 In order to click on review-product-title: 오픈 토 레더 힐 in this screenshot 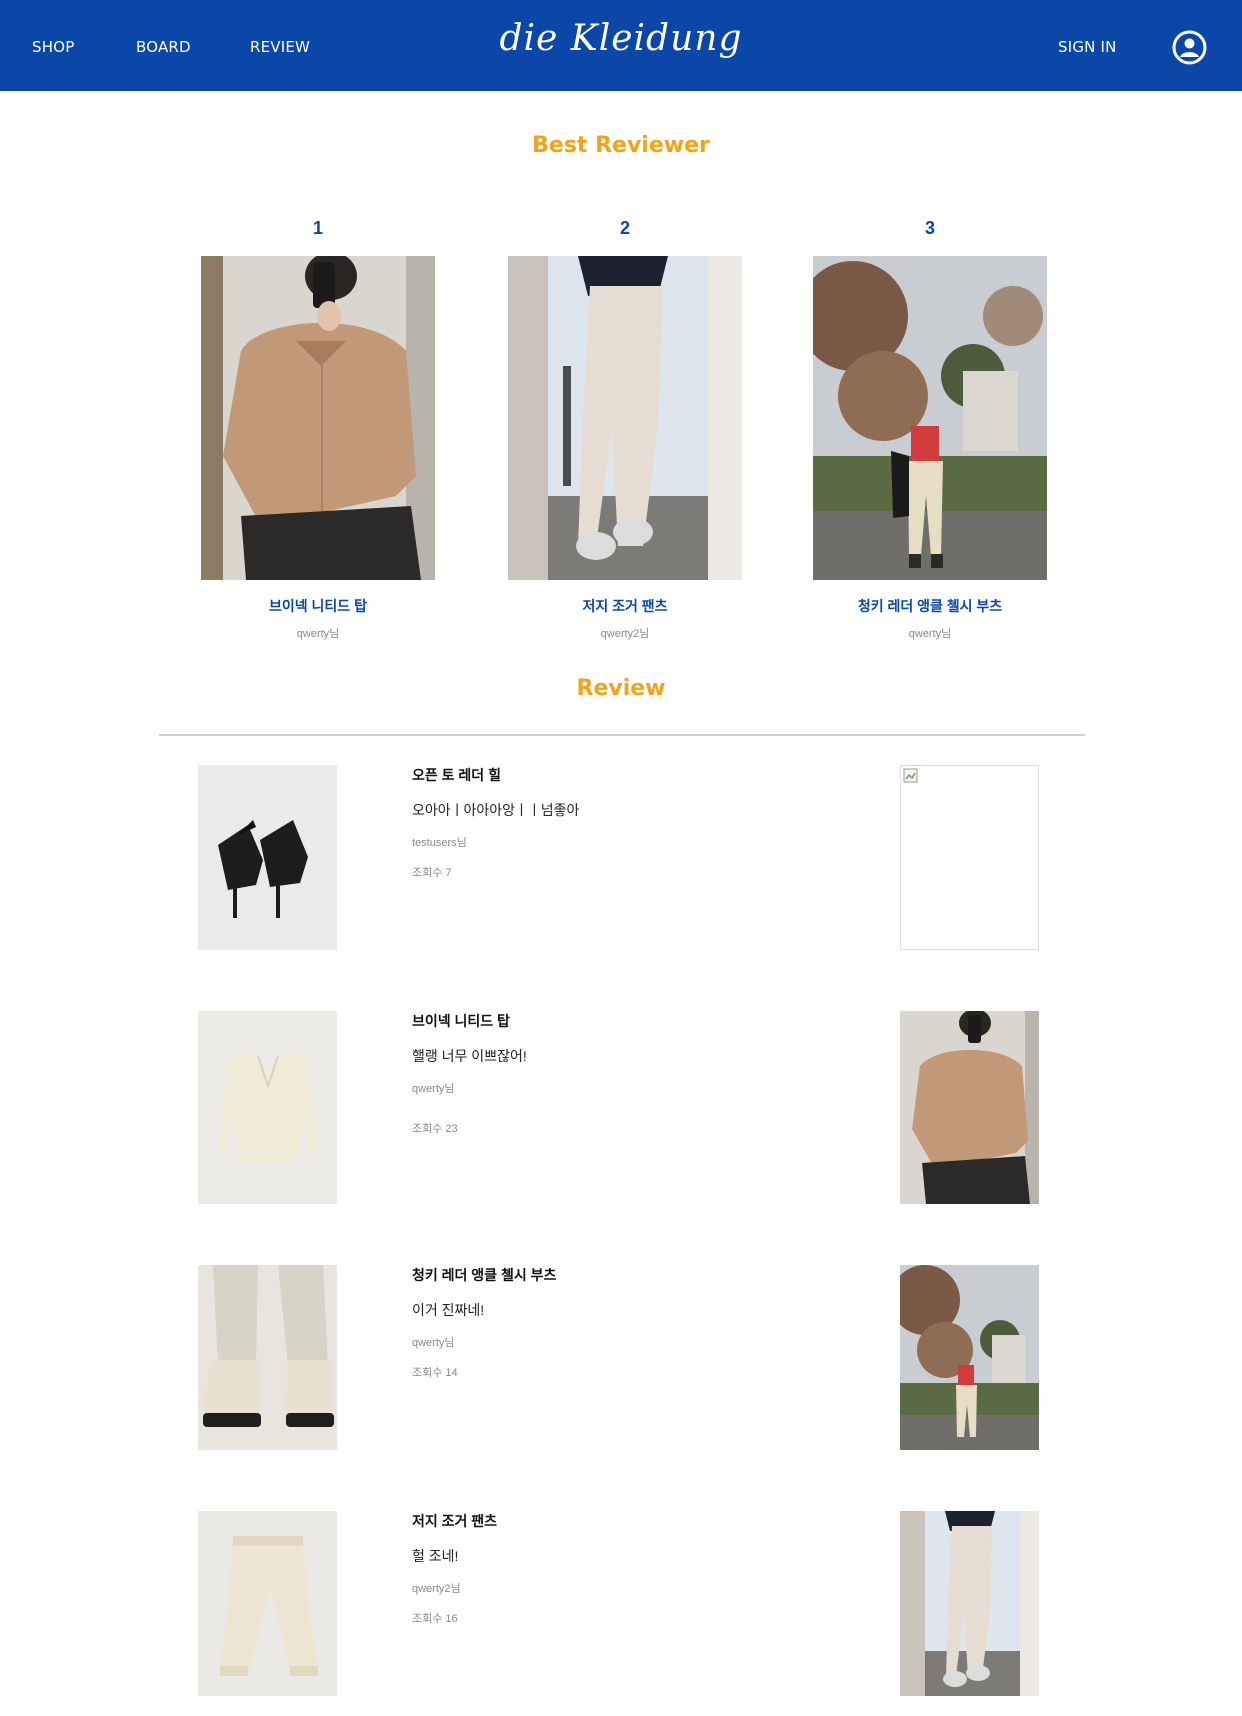, I will do `click(495, 775)`.